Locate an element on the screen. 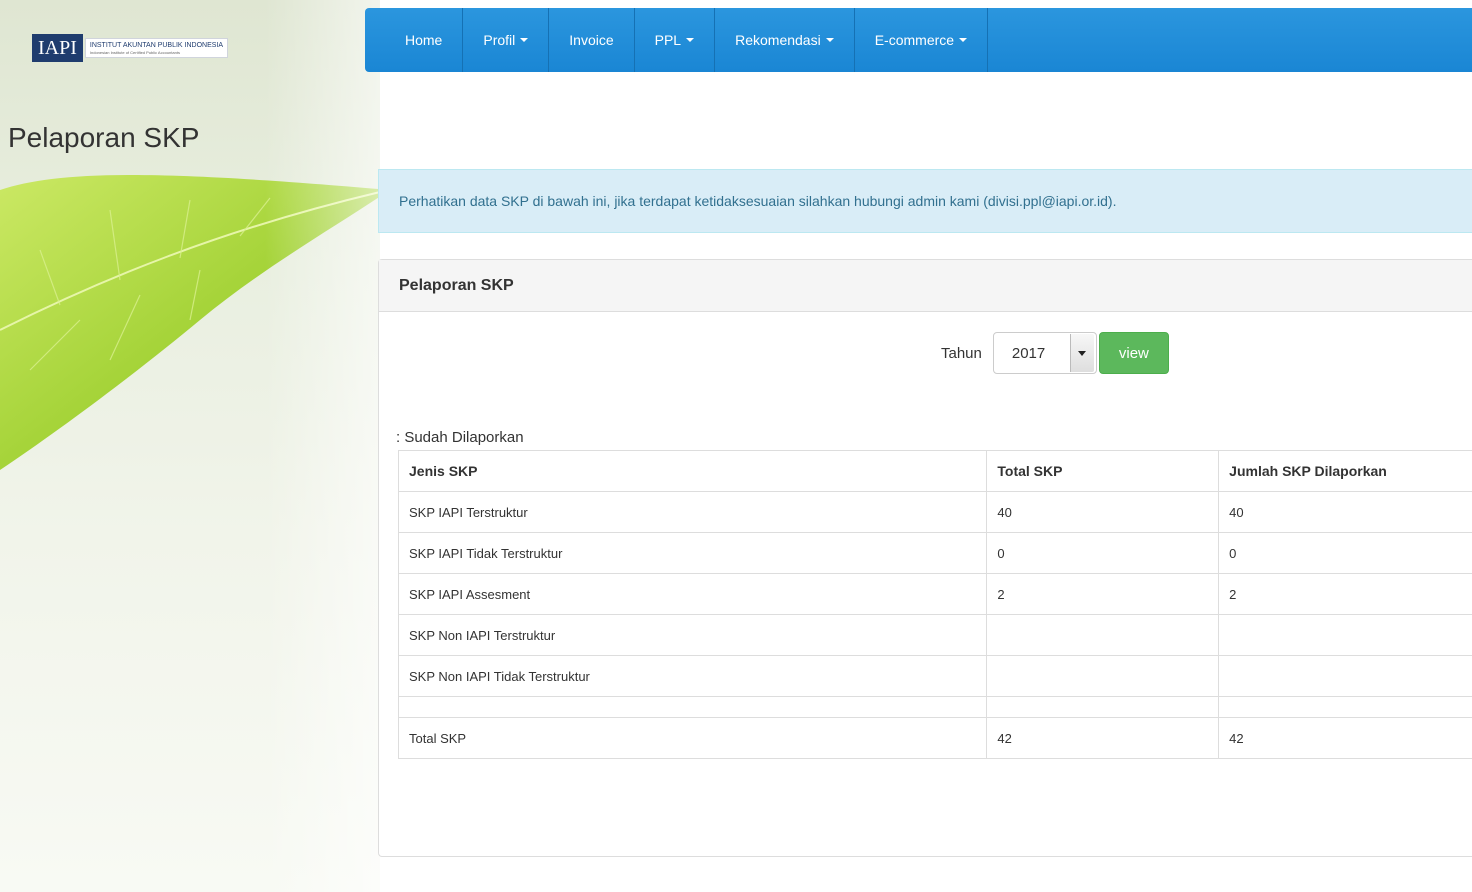 The width and height of the screenshot is (1472, 892). cell-total: 40 is located at coordinates (1103, 512).